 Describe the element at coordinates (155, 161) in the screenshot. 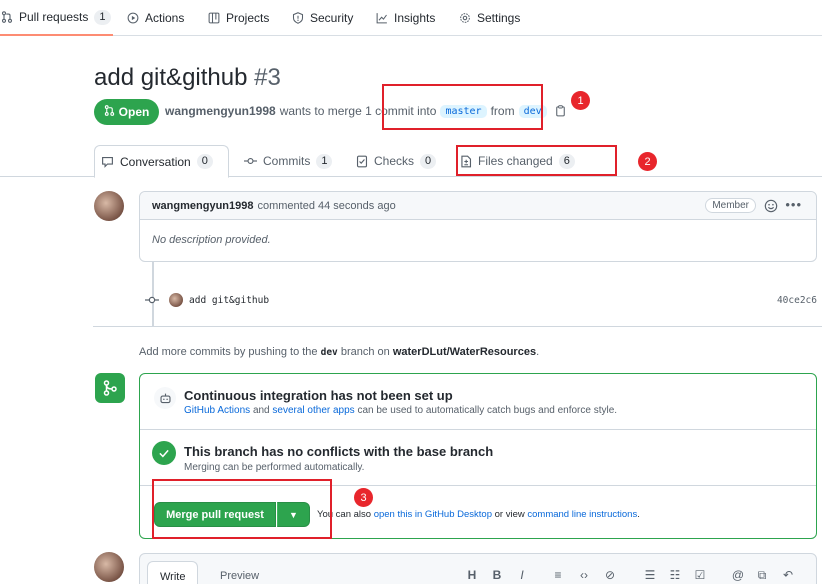

I see `tab-label: Conversation` at that location.